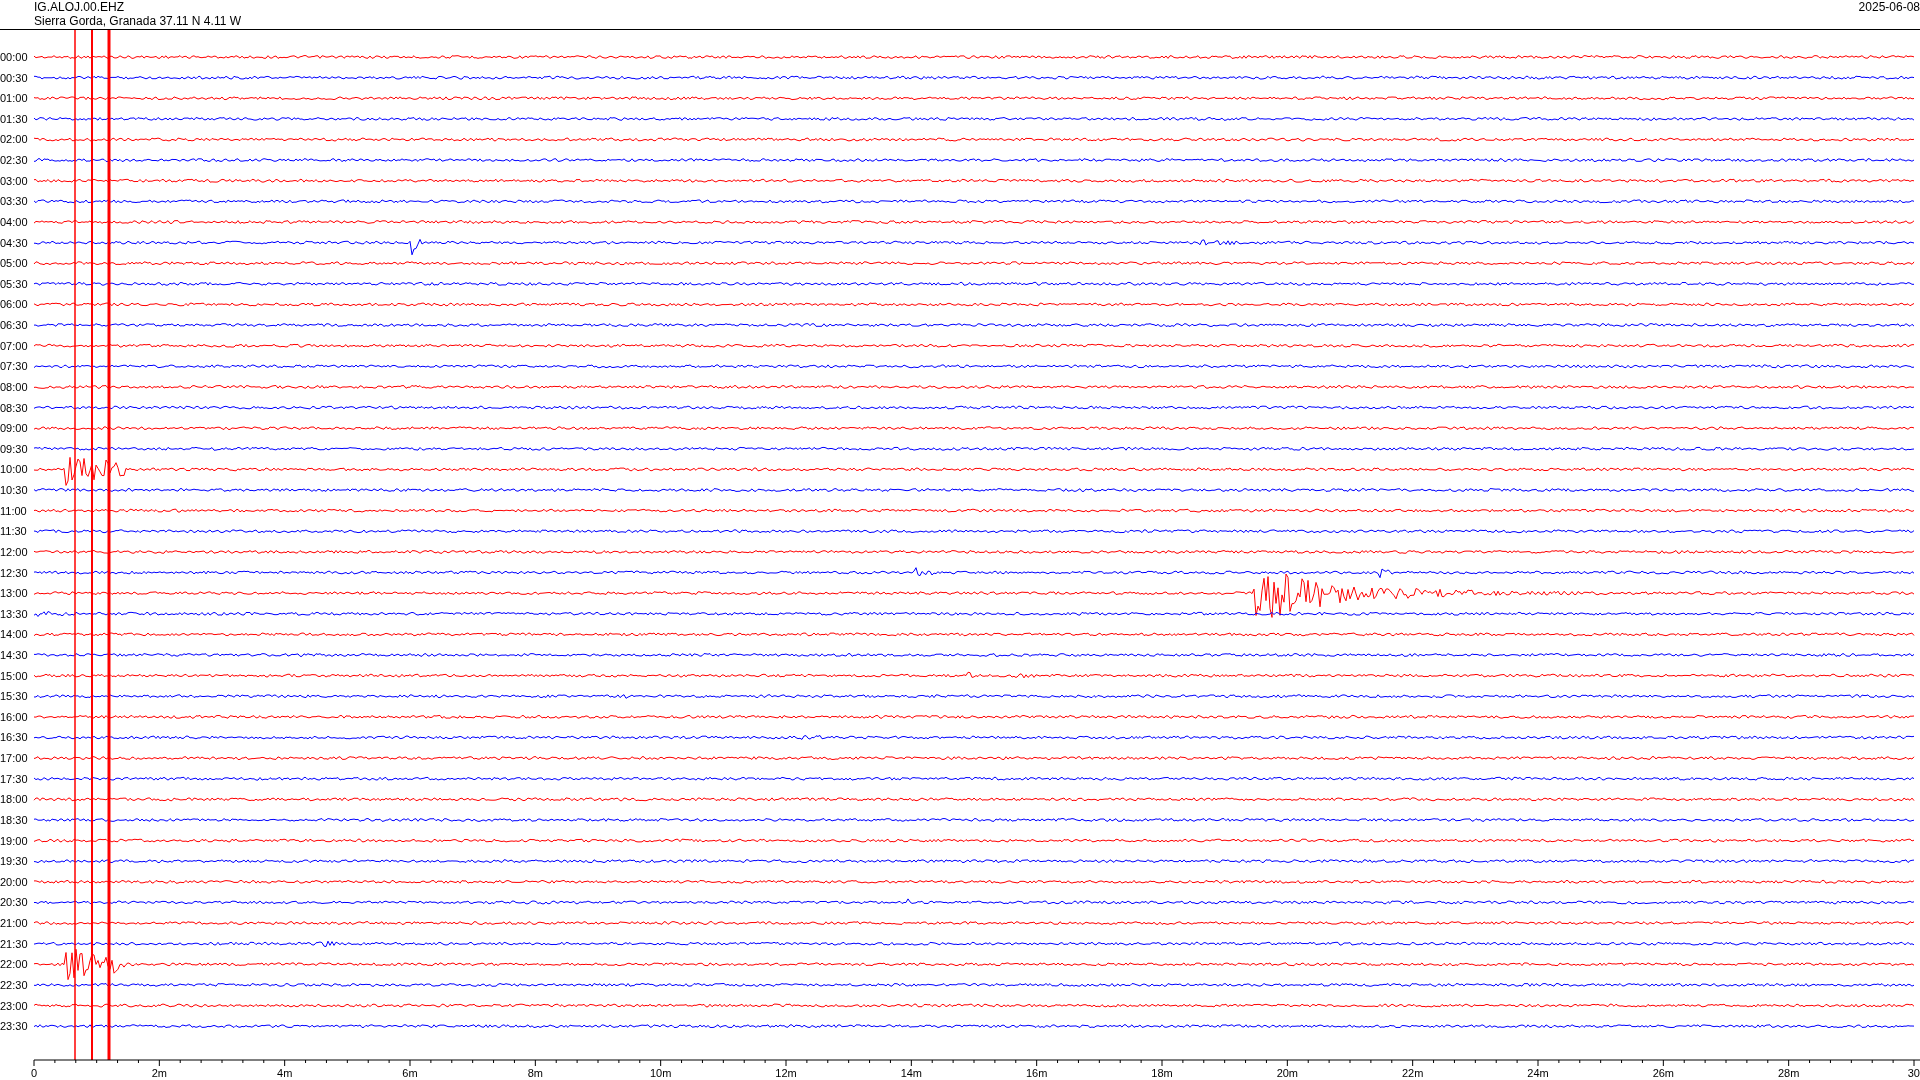 This screenshot has width=1920, height=1080. Describe the element at coordinates (14, 778) in the screenshot. I see `time-label: 17:30` at that location.